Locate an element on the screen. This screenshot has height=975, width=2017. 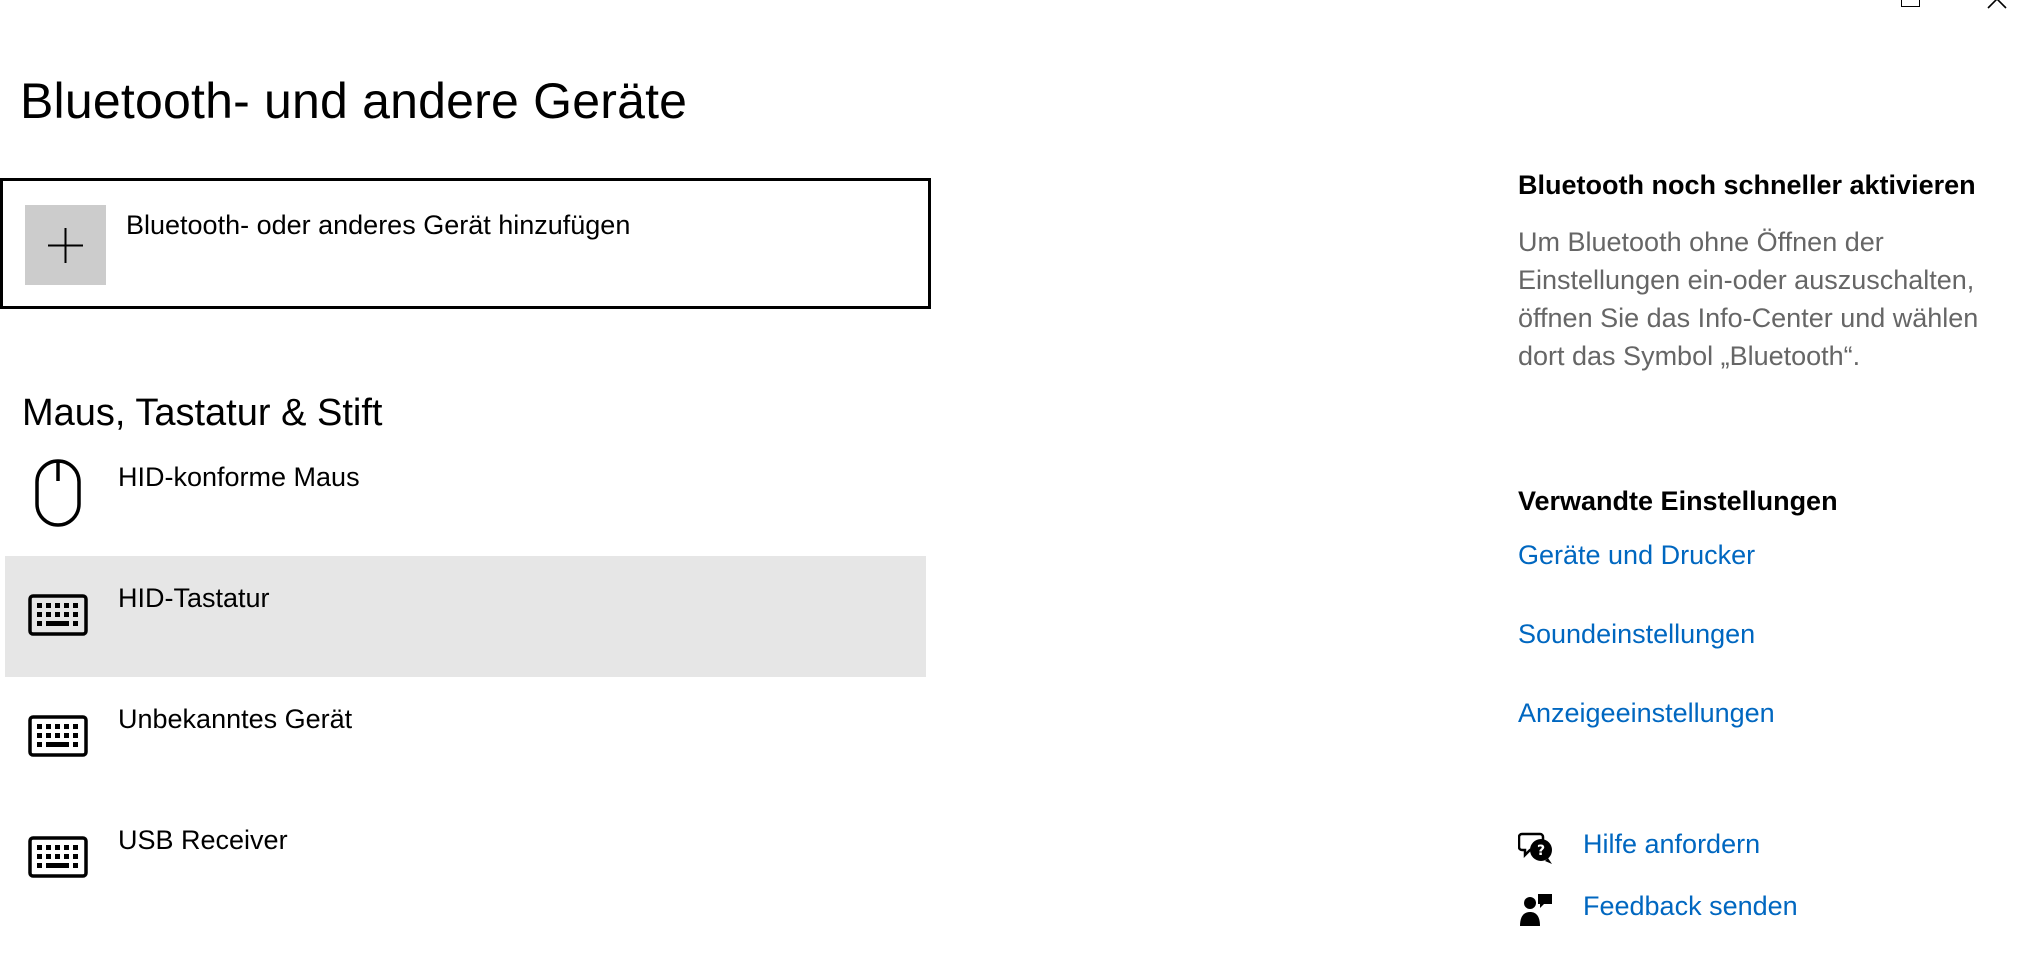
add-device-tile is located at coordinates (65, 245).